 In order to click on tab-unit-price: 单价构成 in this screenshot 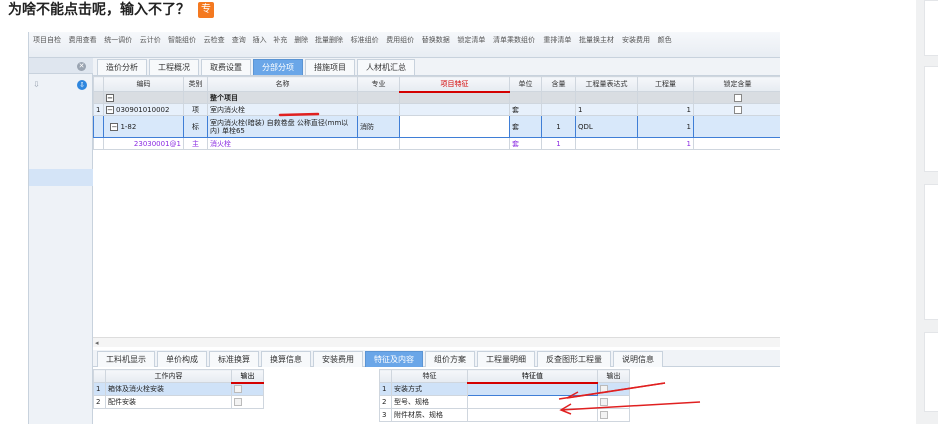, I will do `click(182, 359)`.